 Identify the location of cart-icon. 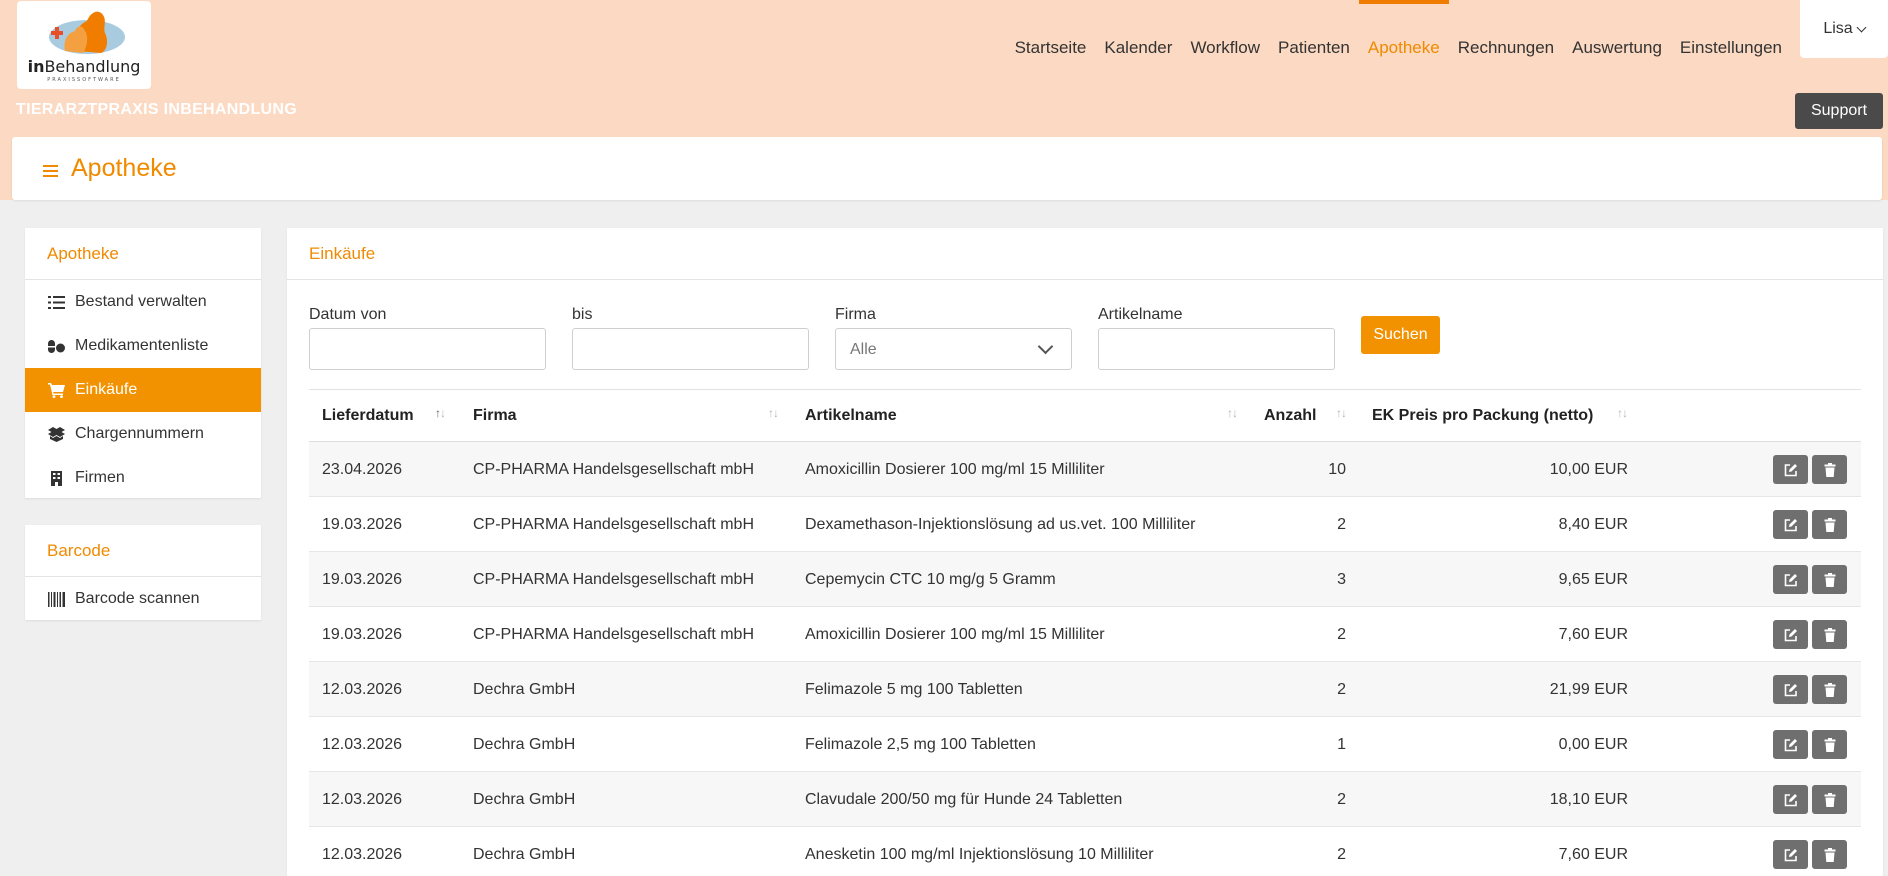
(56, 390).